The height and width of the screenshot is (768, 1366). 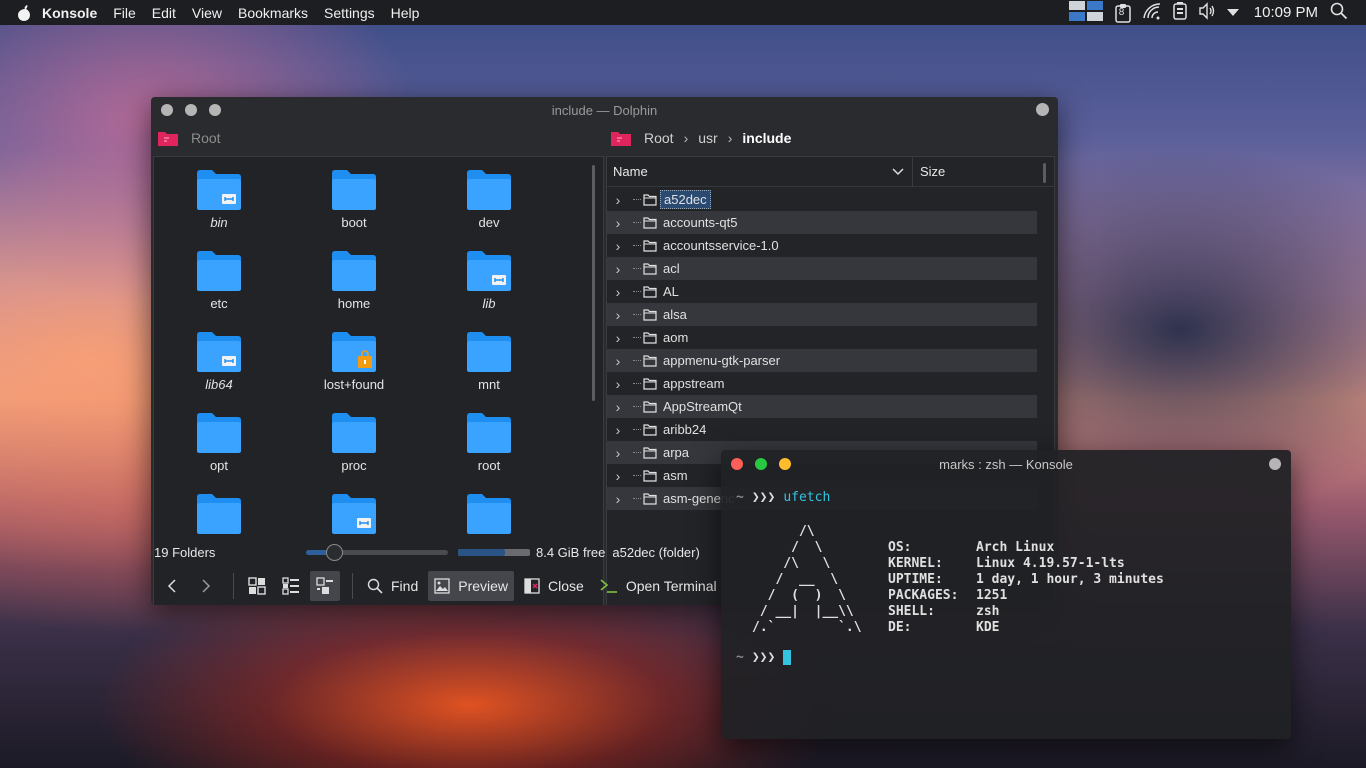 What do you see at coordinates (215, 110) in the screenshot?
I see `maximize-window-button` at bounding box center [215, 110].